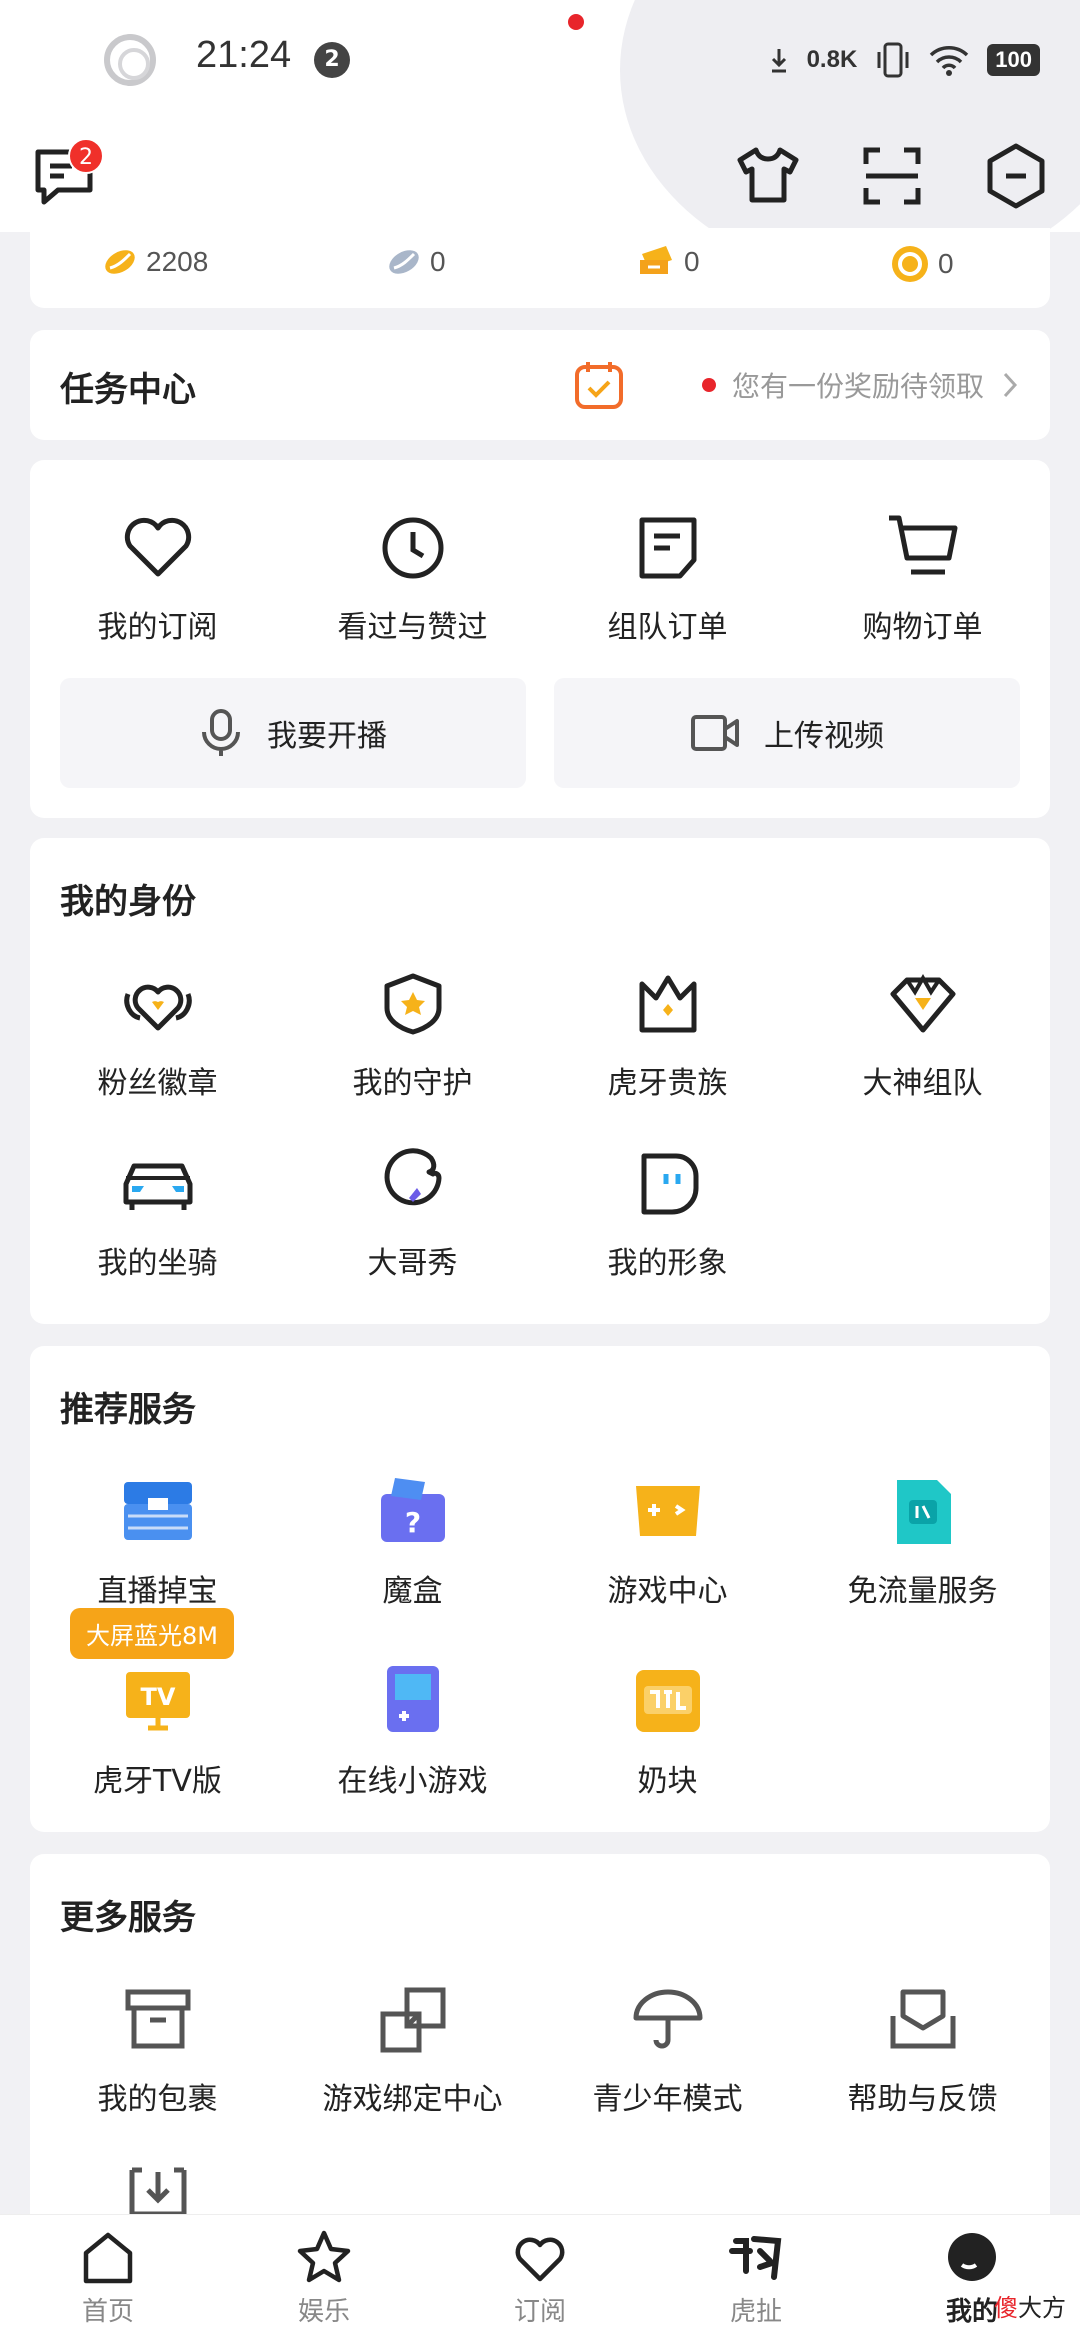 This screenshot has height=2340, width=1080. I want to click on quick-link-label: 购物订单, so click(922, 627).